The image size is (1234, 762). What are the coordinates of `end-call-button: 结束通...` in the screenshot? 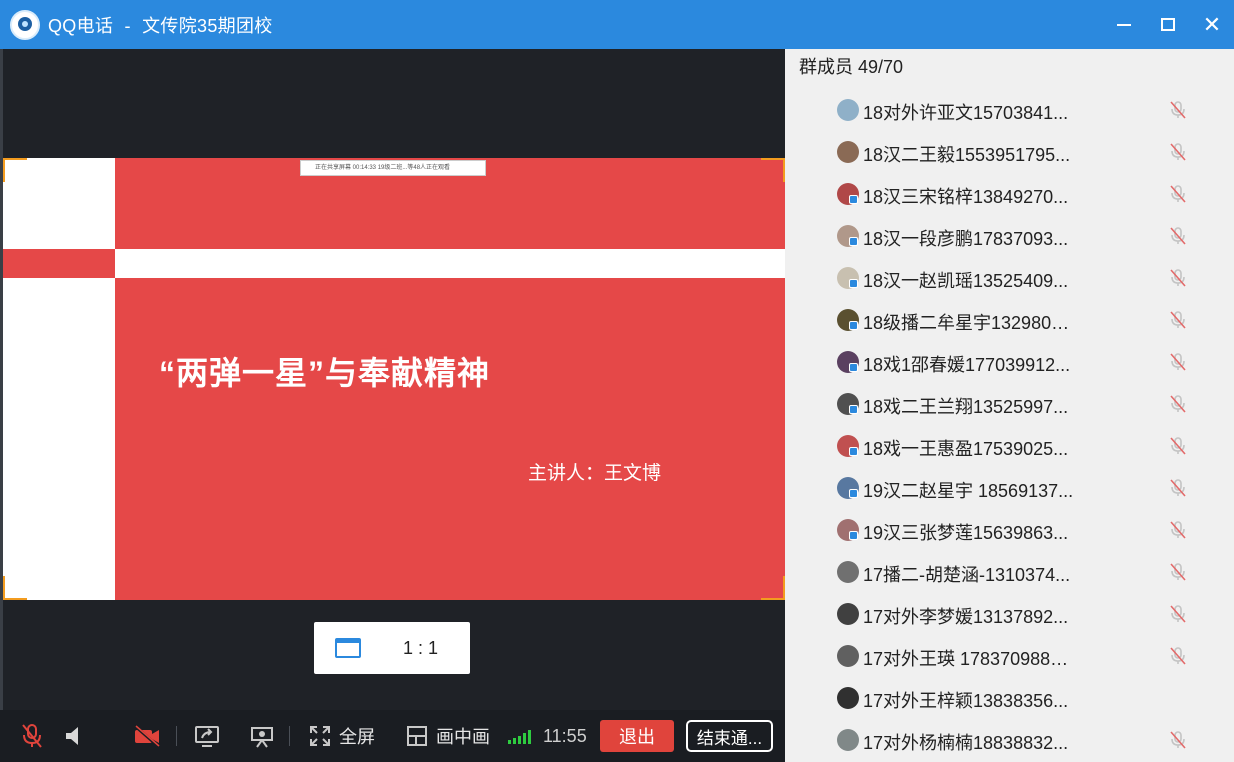 It's located at (729, 736).